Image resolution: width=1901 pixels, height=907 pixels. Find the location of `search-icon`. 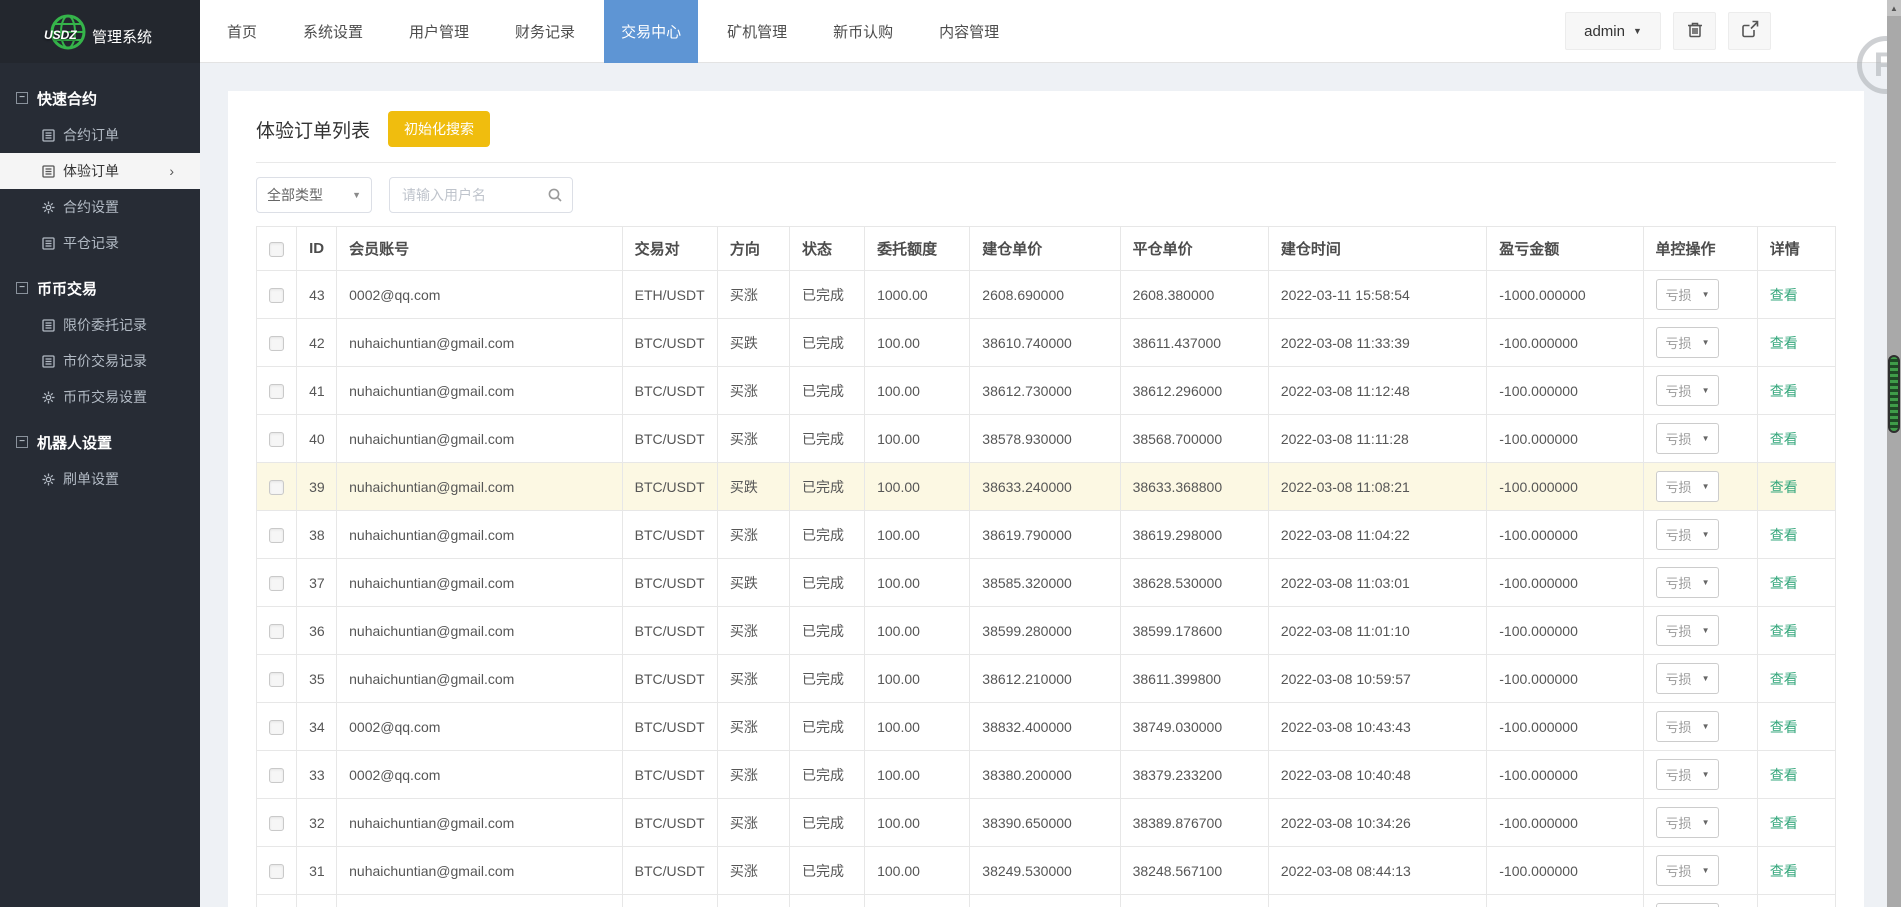

search-icon is located at coordinates (555, 197).